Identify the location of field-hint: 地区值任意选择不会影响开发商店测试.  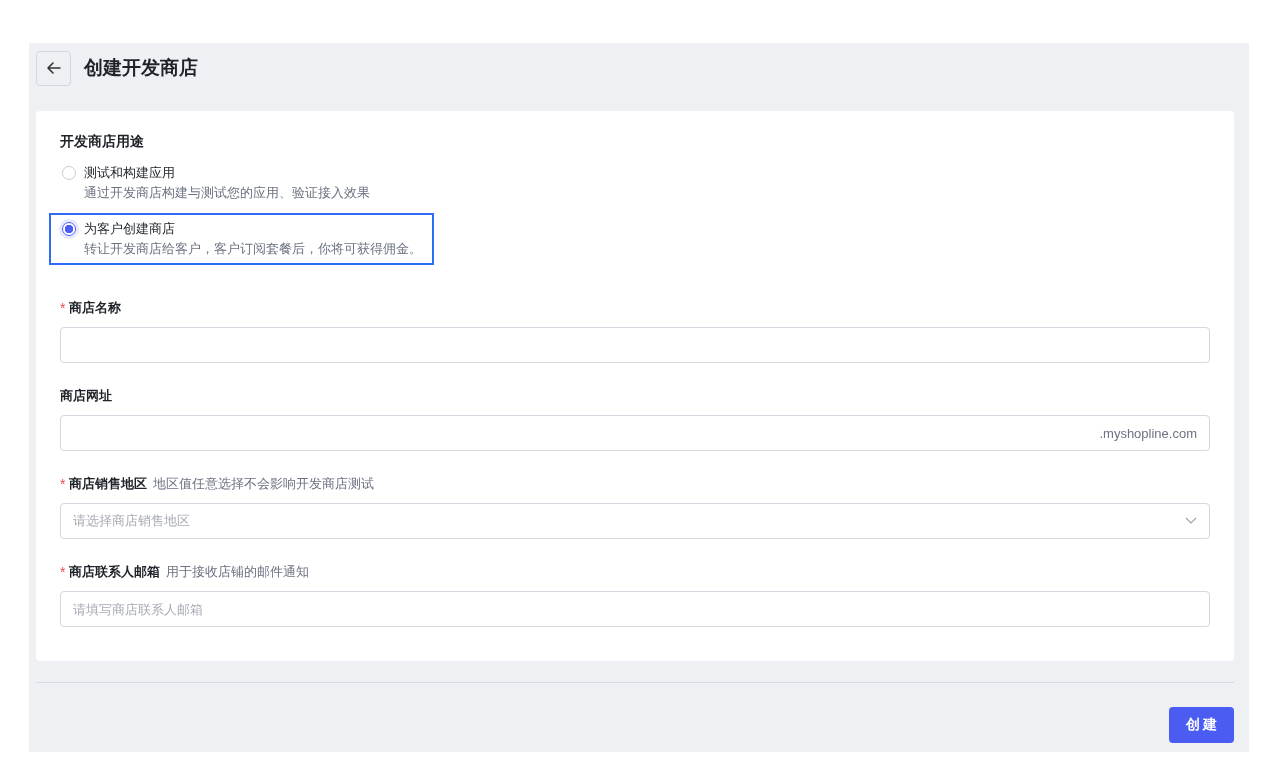
(264, 484).